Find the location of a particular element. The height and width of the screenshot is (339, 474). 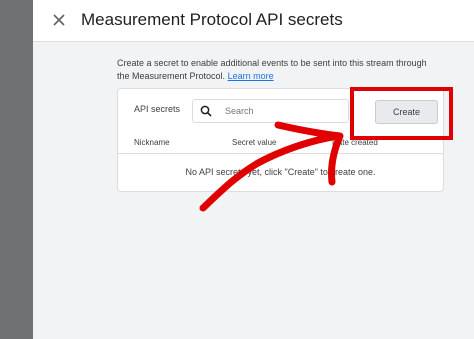

learn-more-link: Learn more is located at coordinates (251, 76).